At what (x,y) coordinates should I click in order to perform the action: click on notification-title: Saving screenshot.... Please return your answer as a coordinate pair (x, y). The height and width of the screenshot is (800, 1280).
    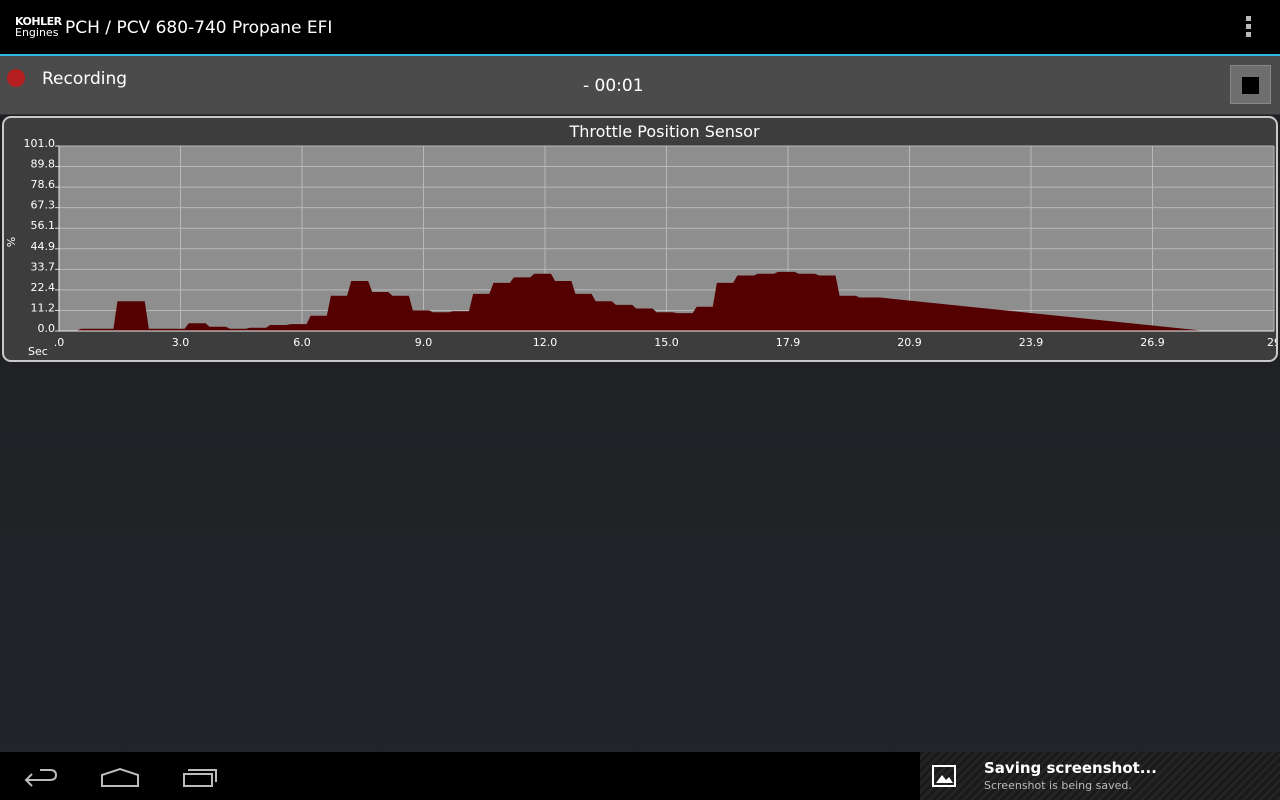
    Looking at the image, I should click on (1070, 768).